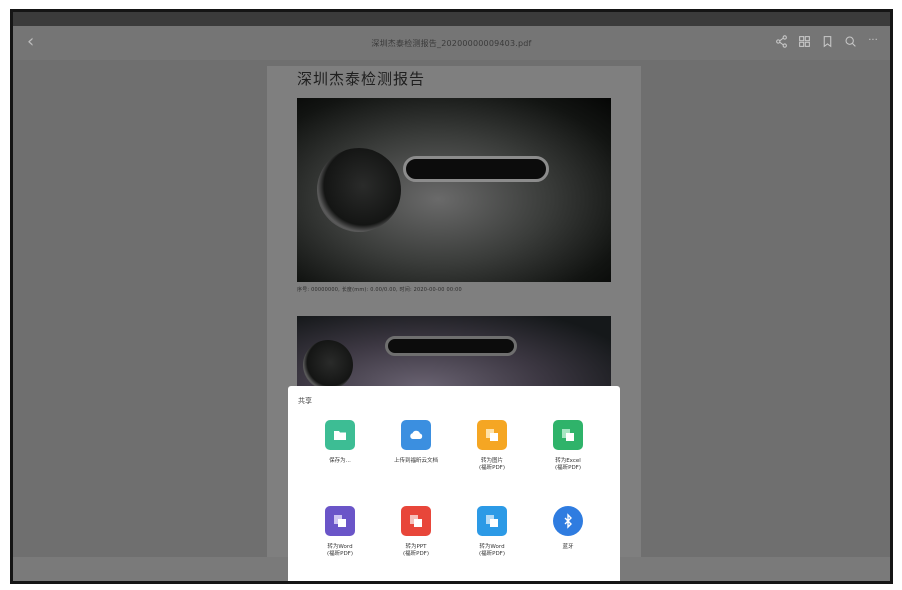  What do you see at coordinates (416, 435) in the screenshot?
I see `cloud-upload-icon` at bounding box center [416, 435].